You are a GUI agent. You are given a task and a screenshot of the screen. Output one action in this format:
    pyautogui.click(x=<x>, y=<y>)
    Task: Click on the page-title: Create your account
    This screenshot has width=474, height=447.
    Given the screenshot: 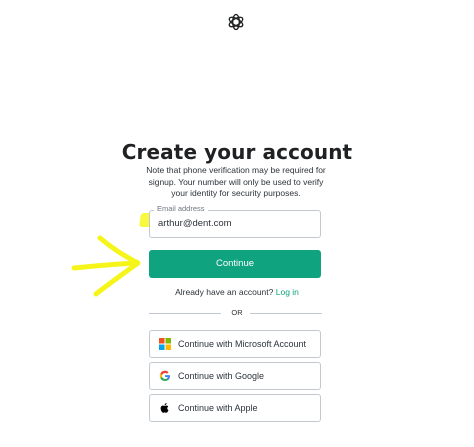 What is the action you would take?
    pyautogui.click(x=237, y=152)
    